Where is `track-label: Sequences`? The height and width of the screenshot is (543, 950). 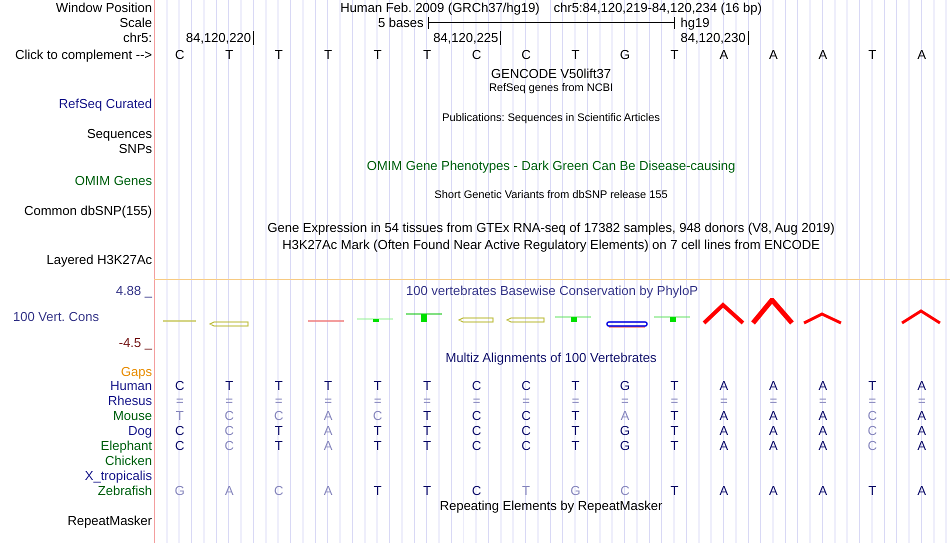 track-label: Sequences is located at coordinates (119, 133).